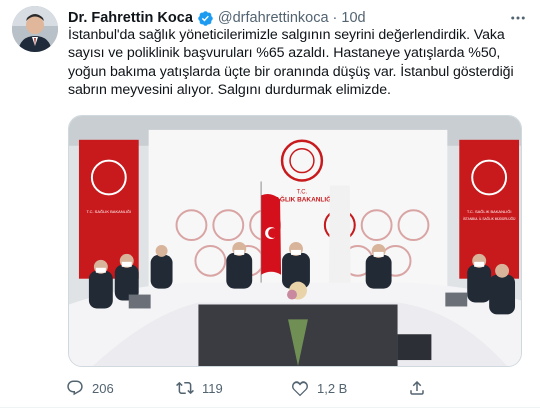  I want to click on retweet-icon, so click(185, 388).